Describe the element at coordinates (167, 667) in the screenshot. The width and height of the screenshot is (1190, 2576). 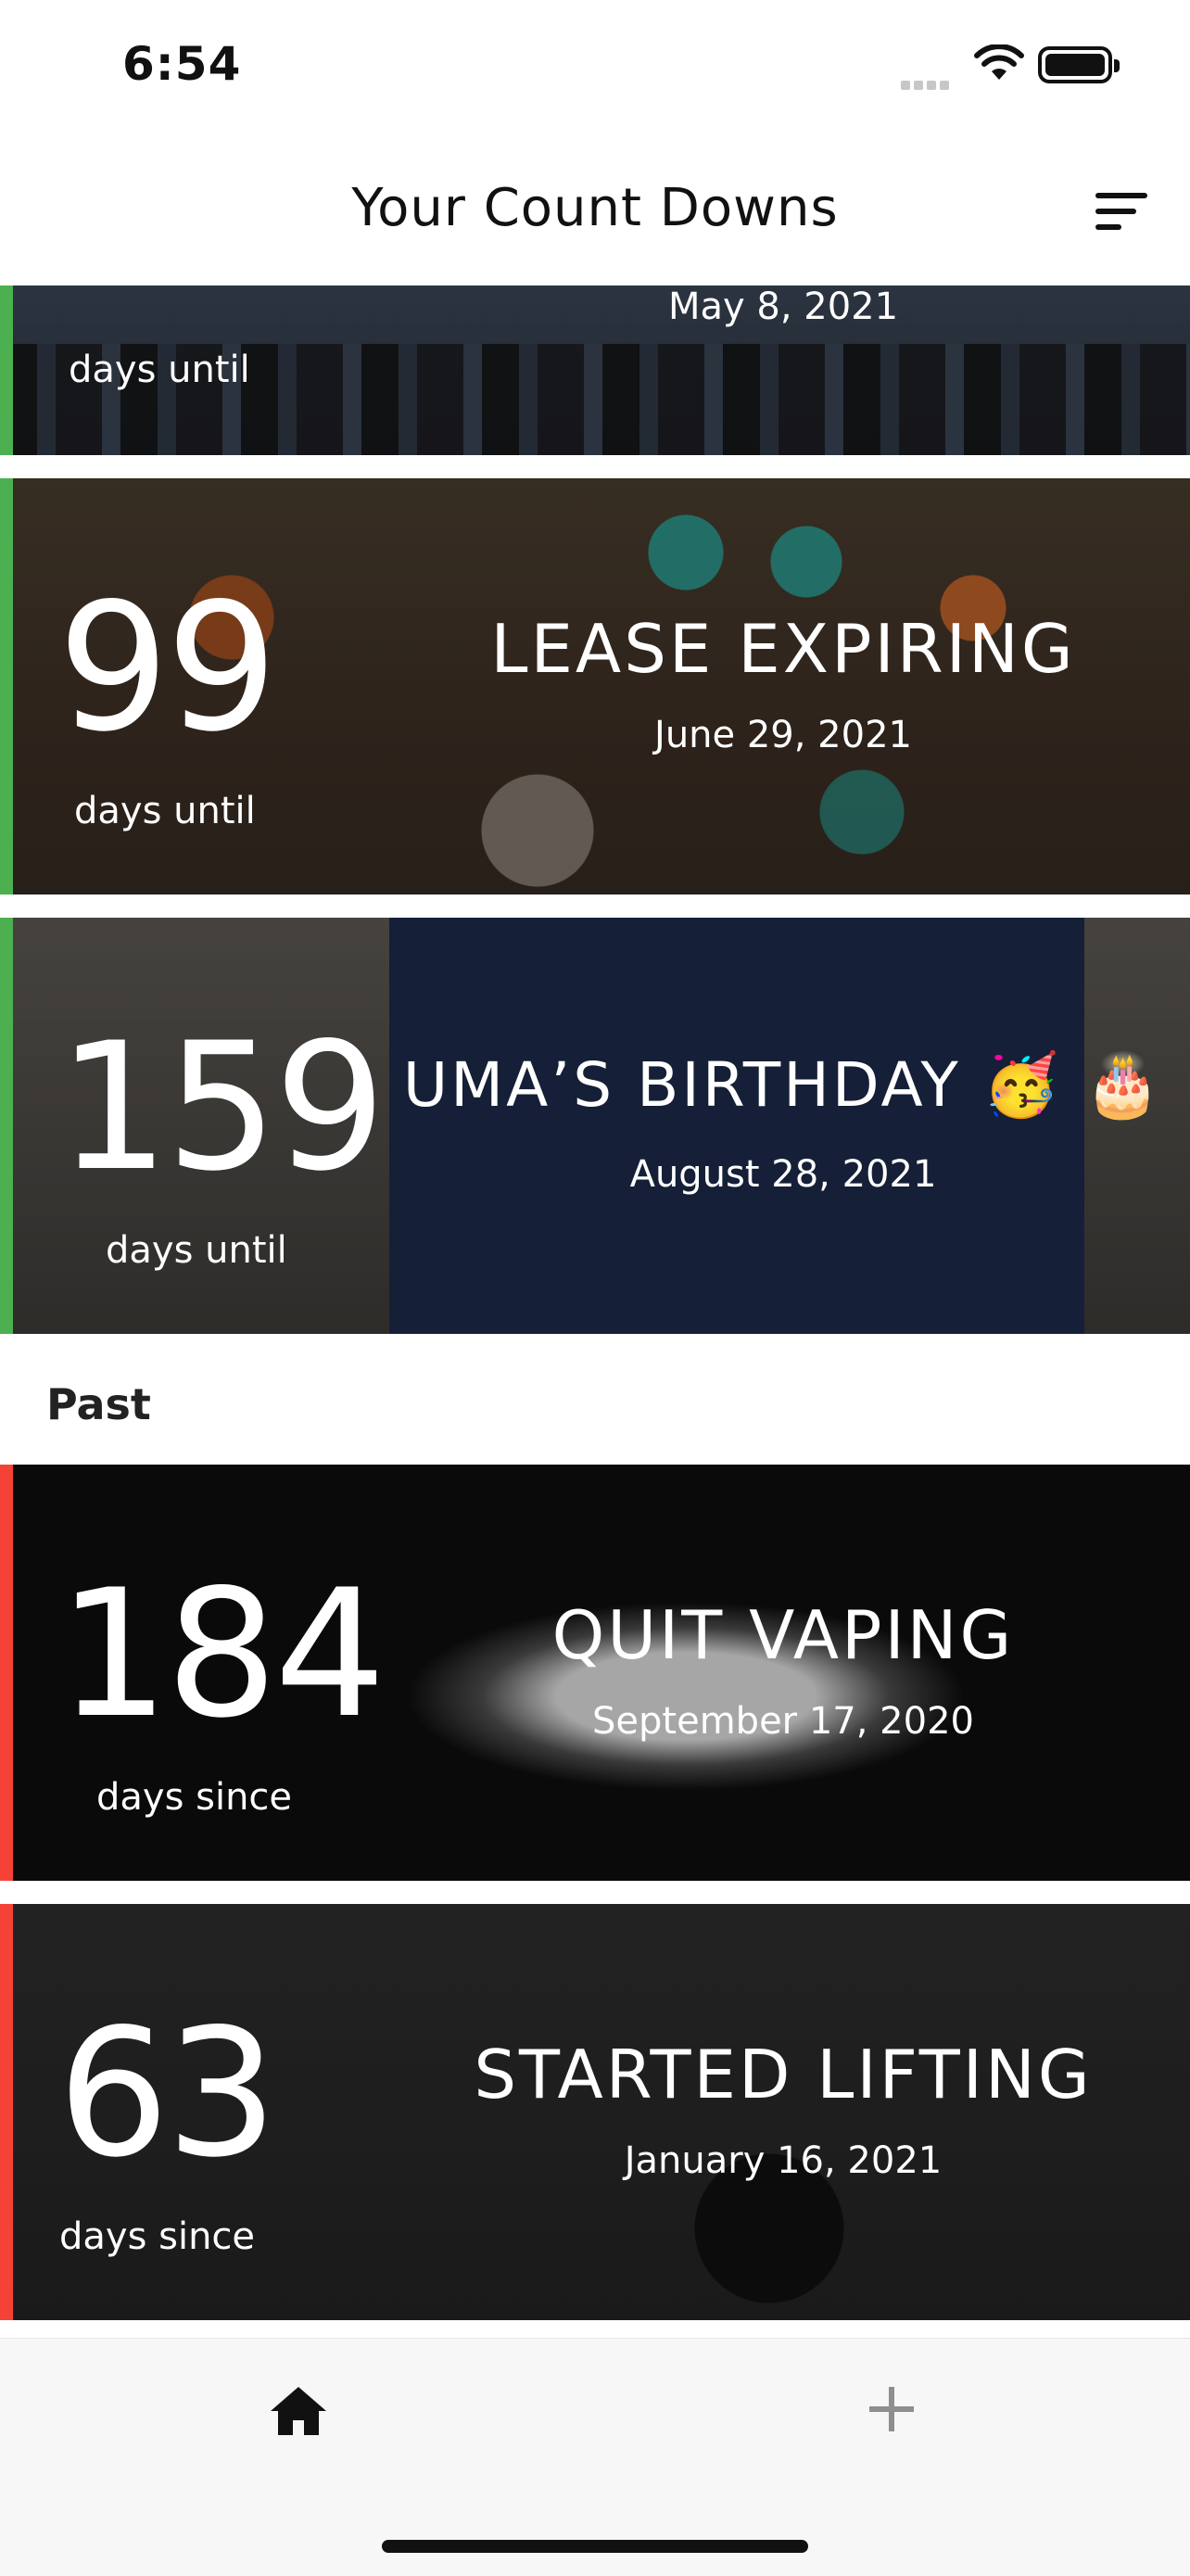
I see `day-count: 99` at that location.